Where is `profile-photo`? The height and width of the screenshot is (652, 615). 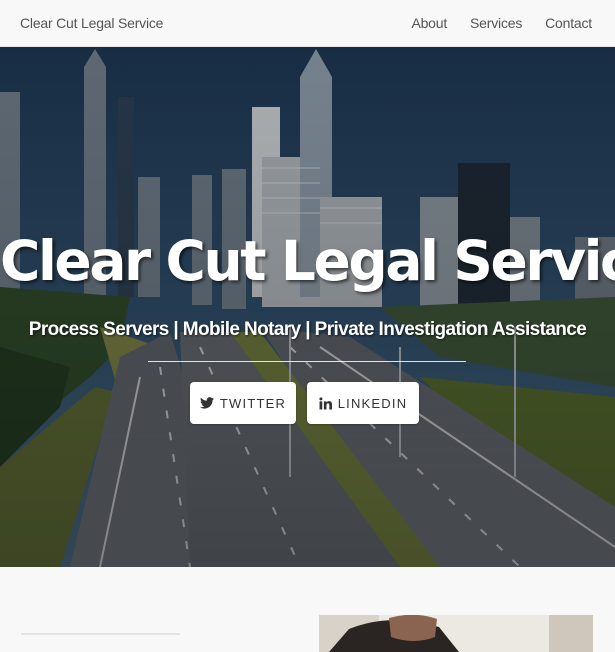 profile-photo is located at coordinates (456, 633).